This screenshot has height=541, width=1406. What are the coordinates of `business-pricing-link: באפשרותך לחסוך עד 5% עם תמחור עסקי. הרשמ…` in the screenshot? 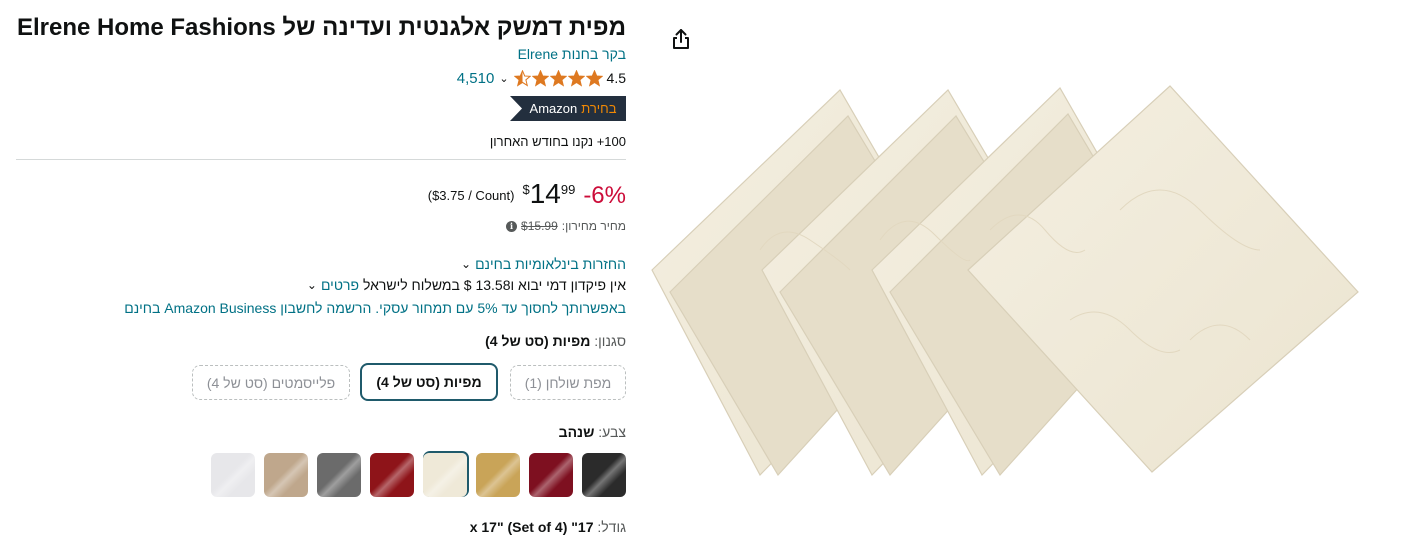 It's located at (375, 308).